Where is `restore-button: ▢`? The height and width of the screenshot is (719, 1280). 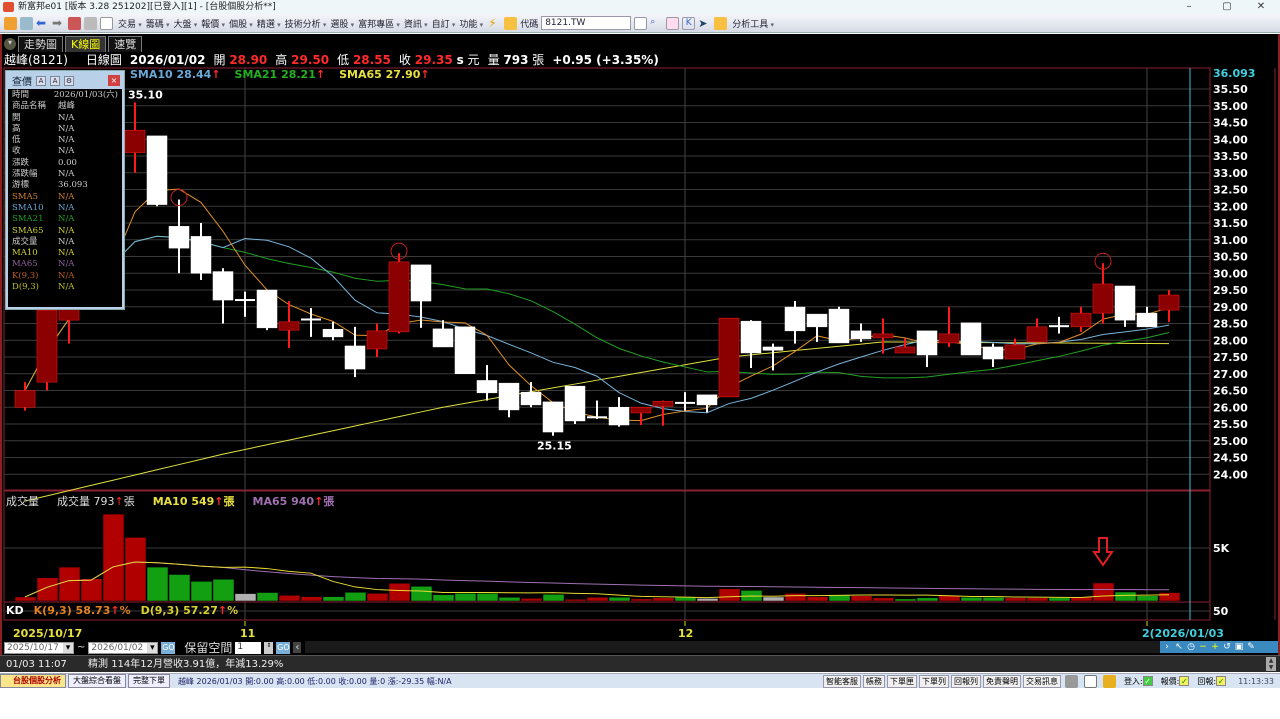
restore-button: ▢ is located at coordinates (1227, 7).